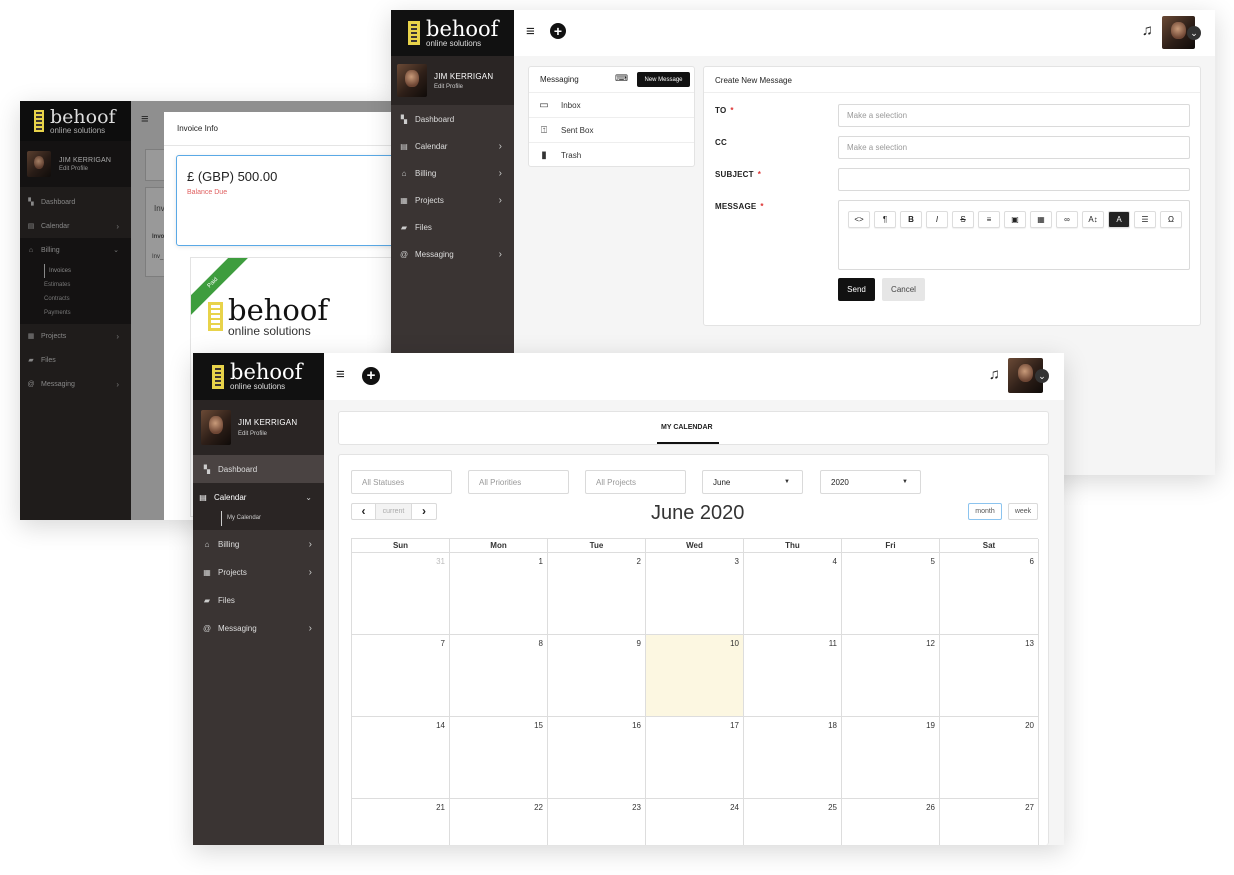  I want to click on keyboard-icon: ⌨, so click(621, 78).